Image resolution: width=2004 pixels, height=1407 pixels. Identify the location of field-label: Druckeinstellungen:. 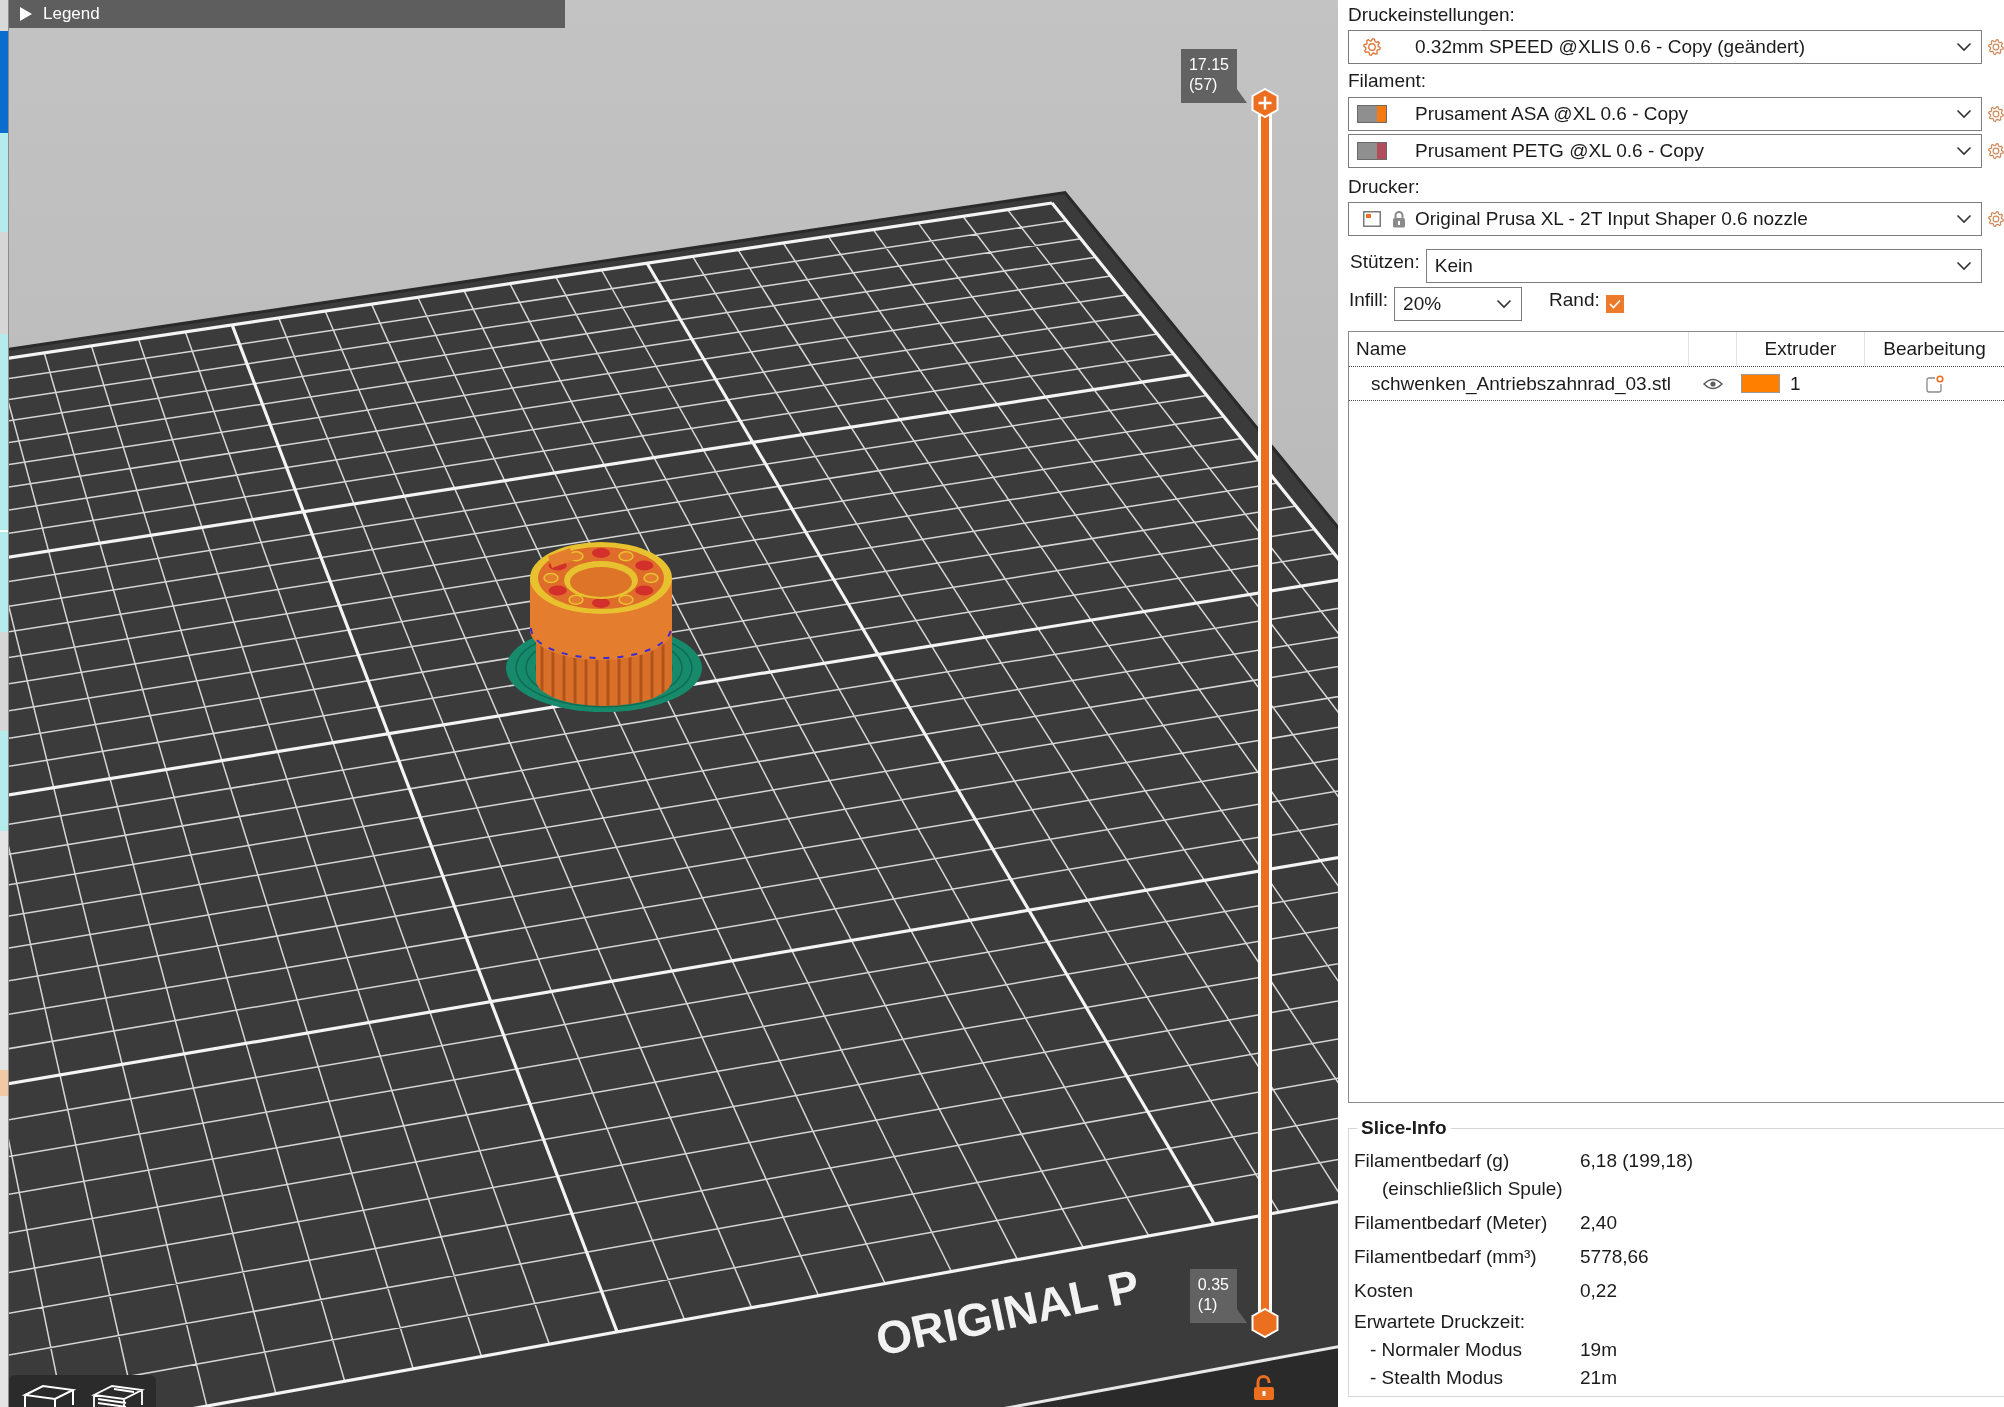
(1431, 15).